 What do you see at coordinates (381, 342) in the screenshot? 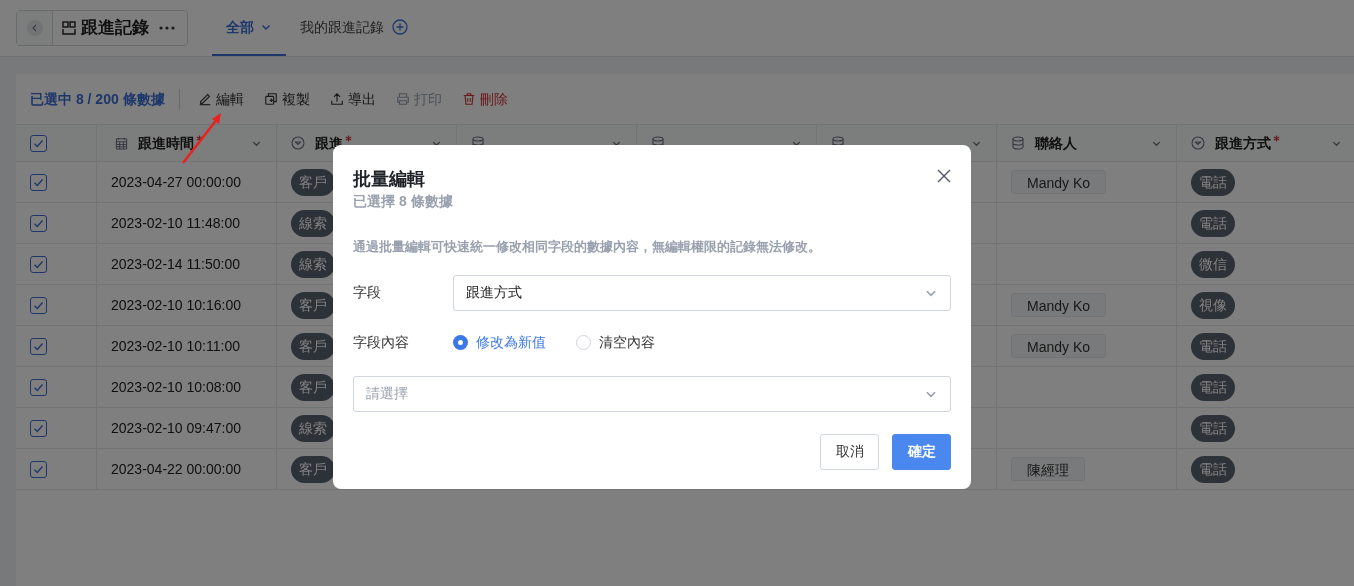
I see `field-label: 字段內容` at bounding box center [381, 342].